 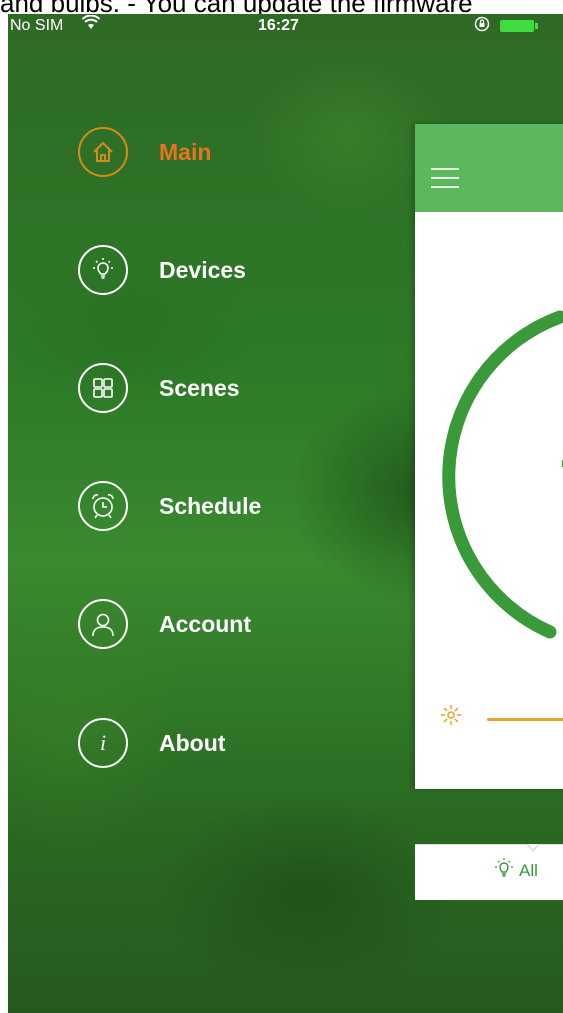 What do you see at coordinates (103, 506) in the screenshot?
I see `alarm-clock-icon` at bounding box center [103, 506].